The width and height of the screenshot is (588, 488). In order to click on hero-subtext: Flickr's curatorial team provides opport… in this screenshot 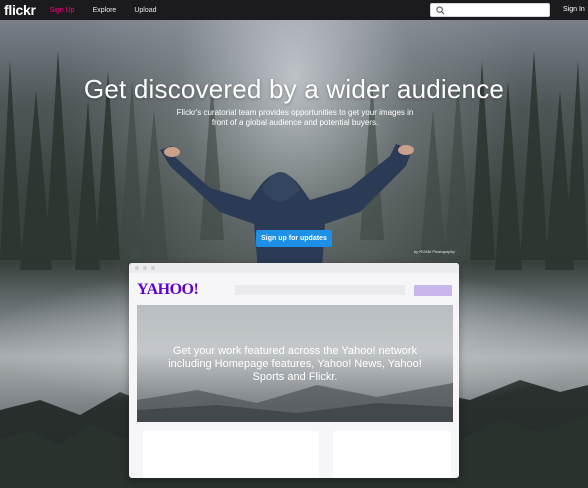, I will do `click(295, 117)`.